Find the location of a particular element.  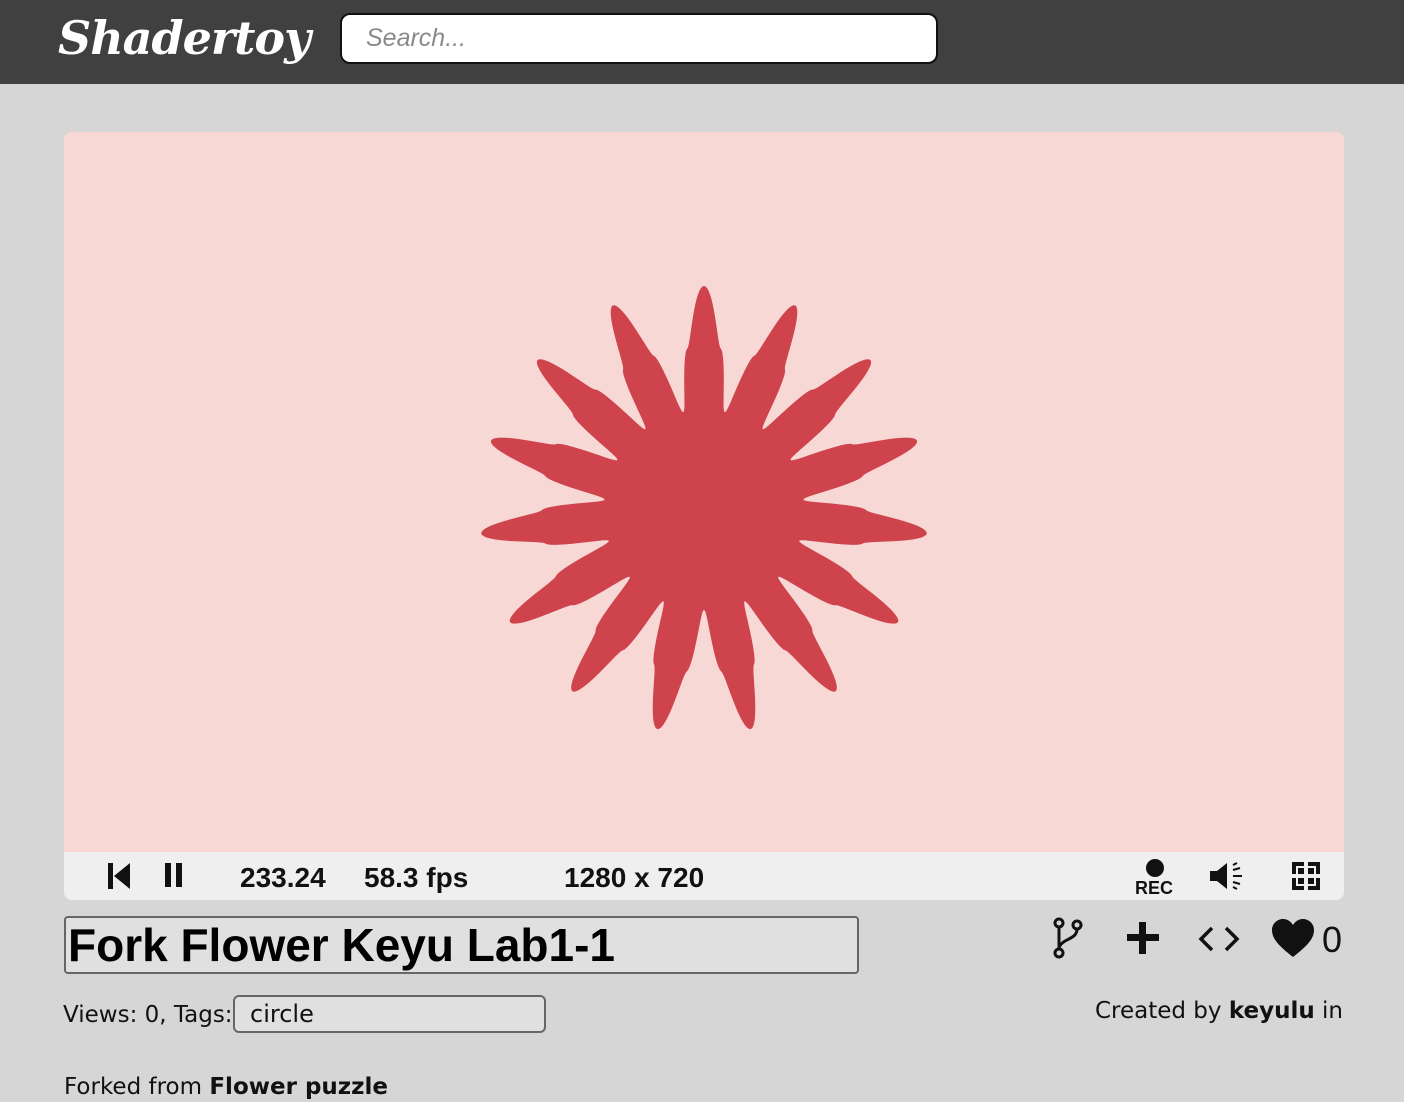

time-display: 233.24 is located at coordinates (283, 877).